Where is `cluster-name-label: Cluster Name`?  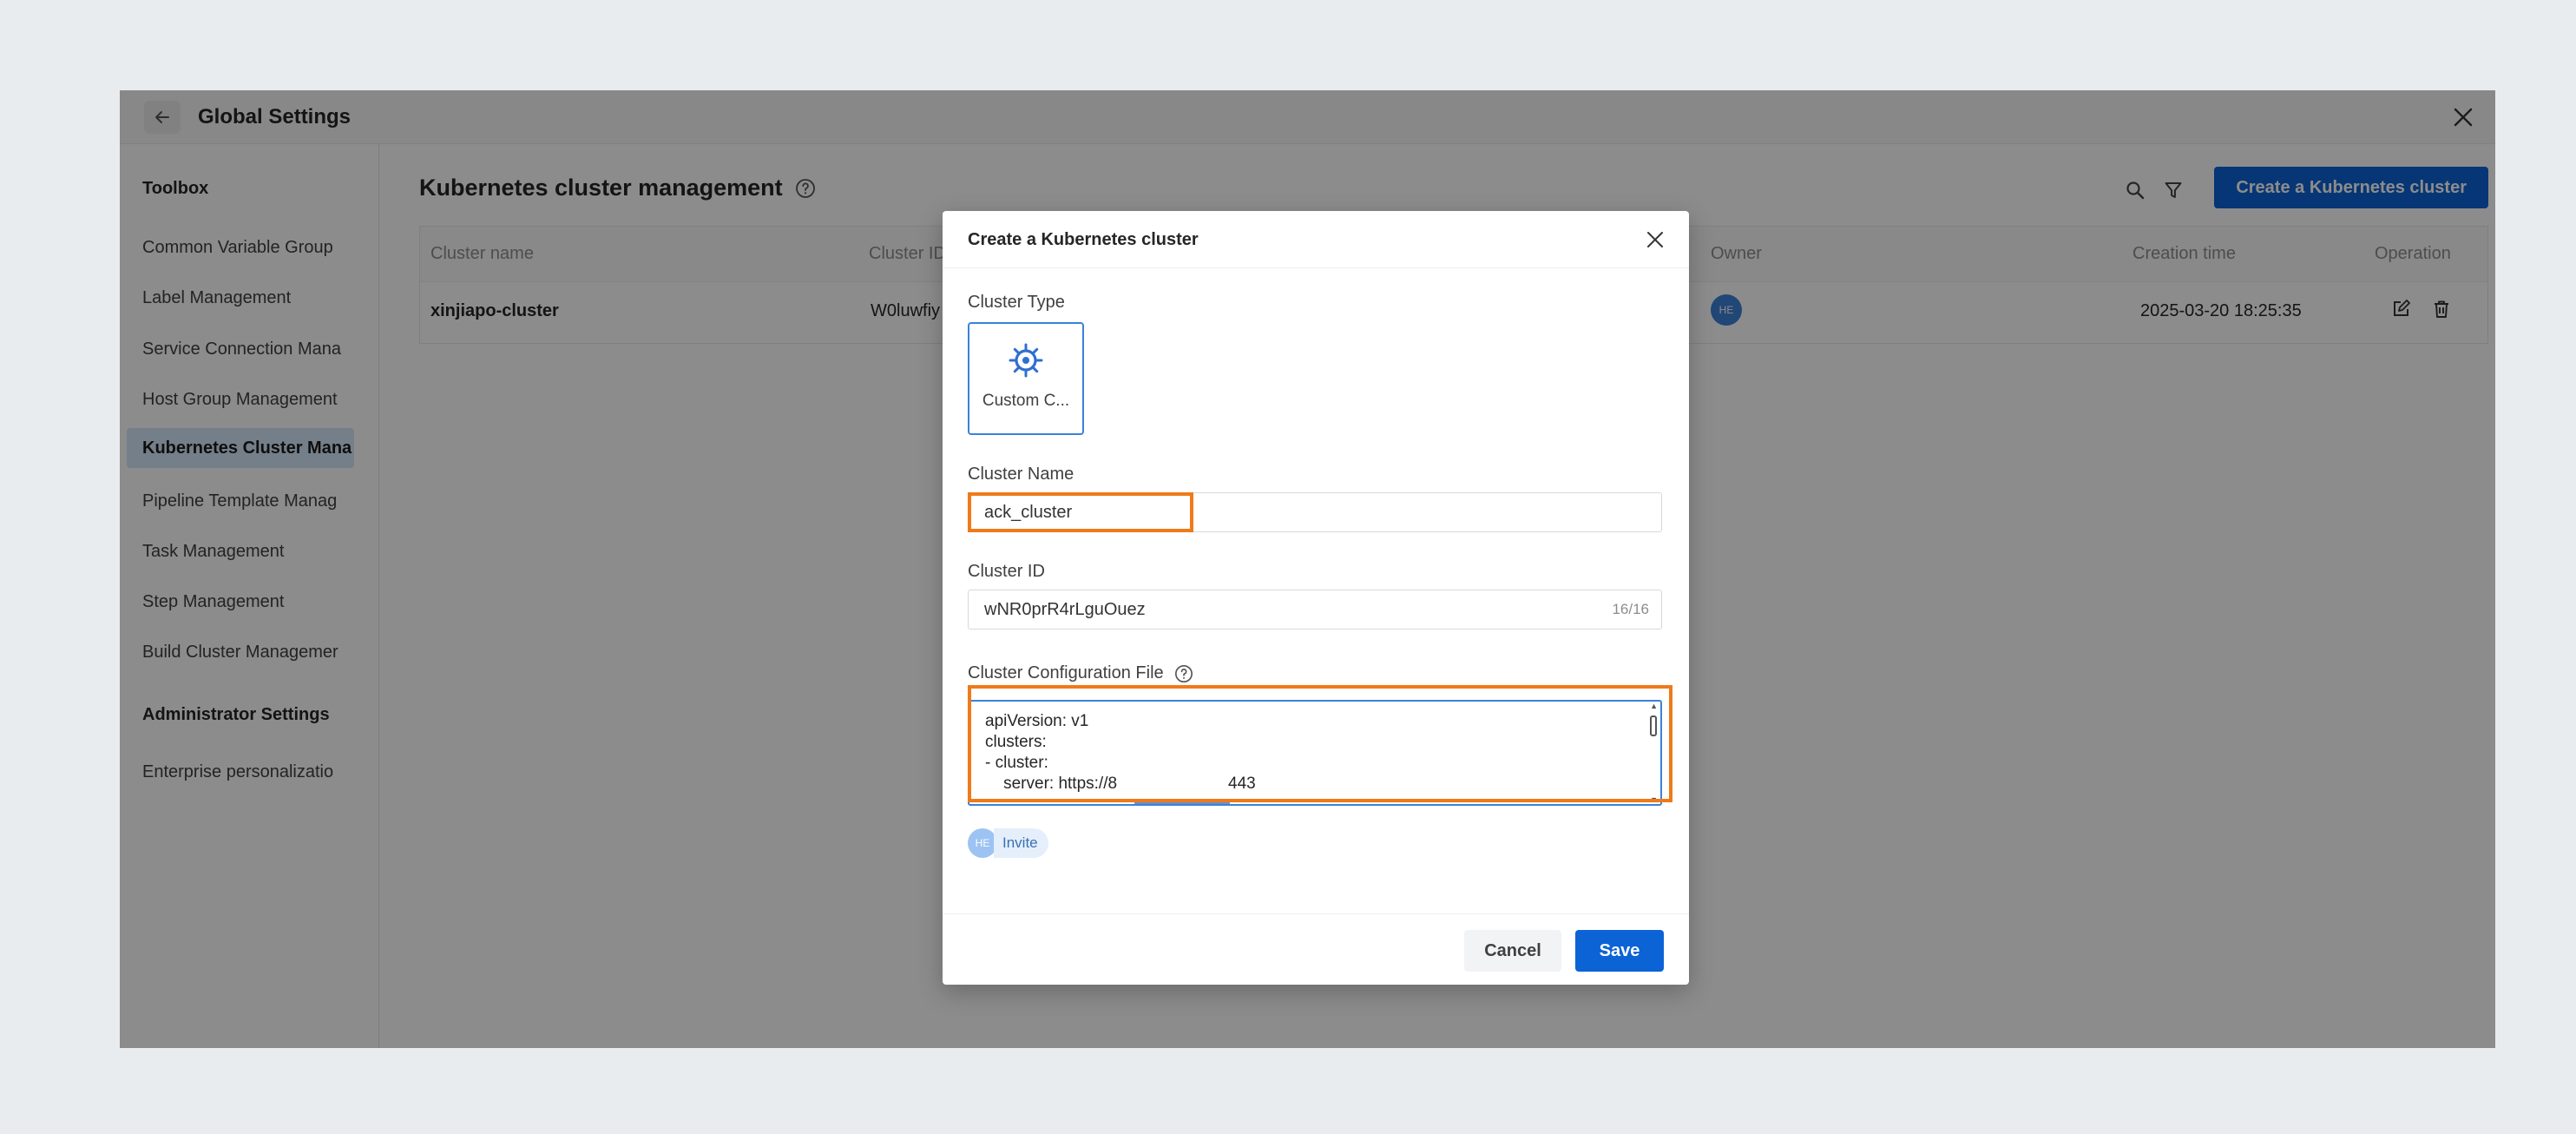
cluster-name-label: Cluster Name is located at coordinates (1021, 475).